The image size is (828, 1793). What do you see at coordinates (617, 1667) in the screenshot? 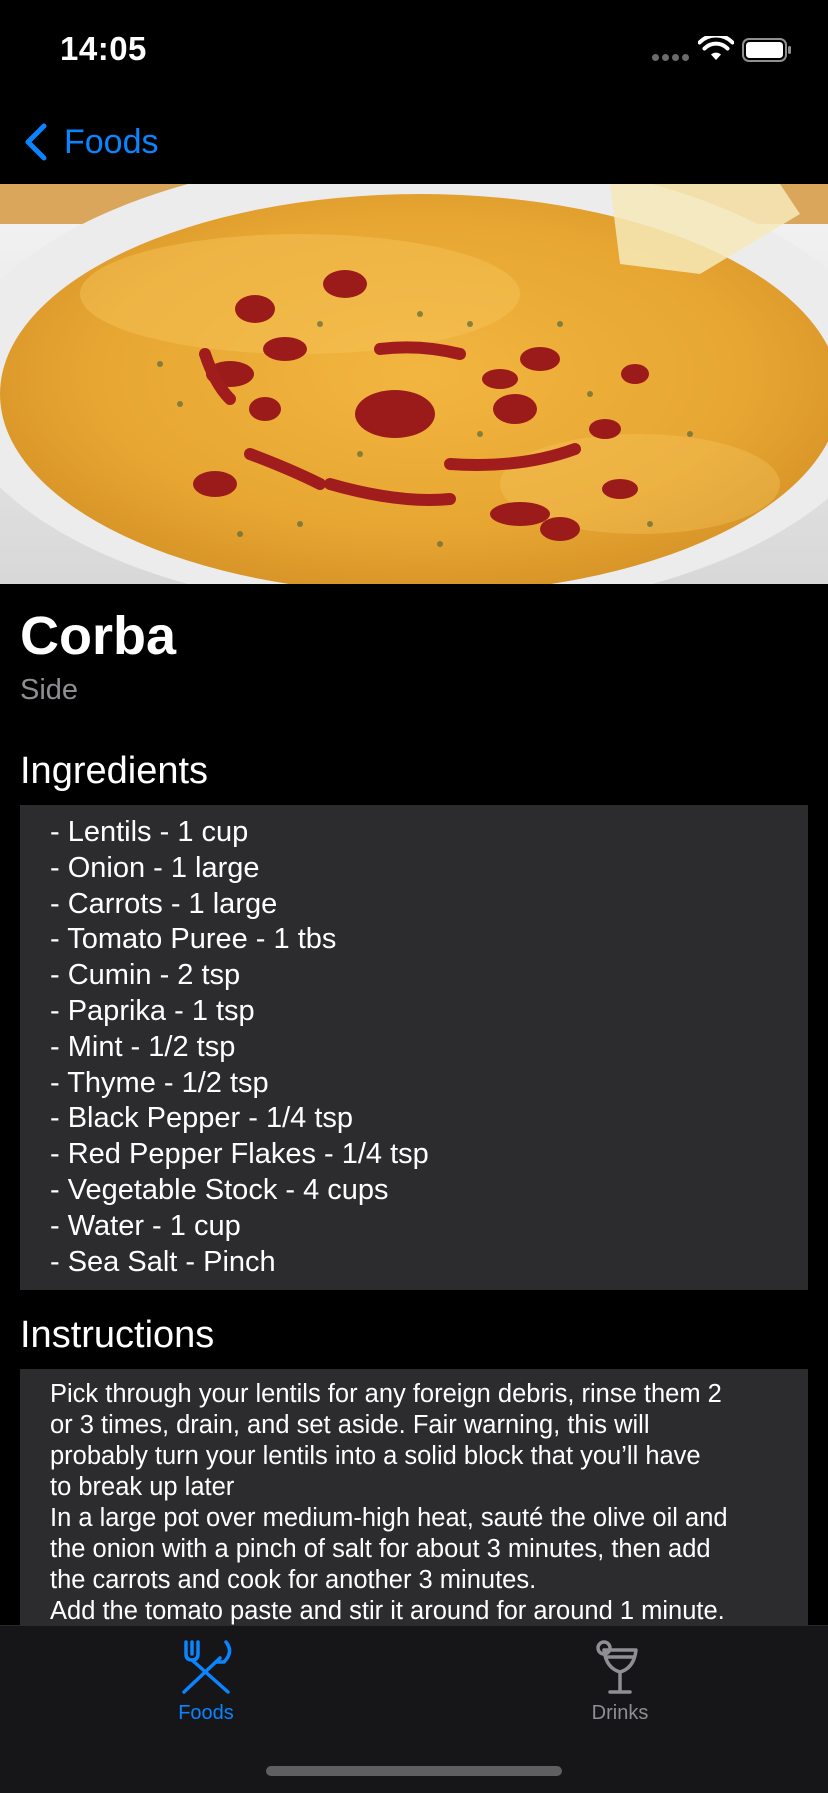
I see `cocktail-glass-icon` at bounding box center [617, 1667].